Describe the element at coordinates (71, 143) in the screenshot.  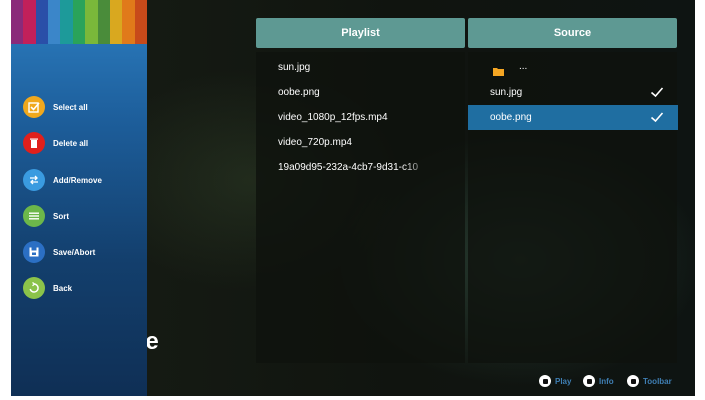
I see `drawer-item-label: Delete all` at that location.